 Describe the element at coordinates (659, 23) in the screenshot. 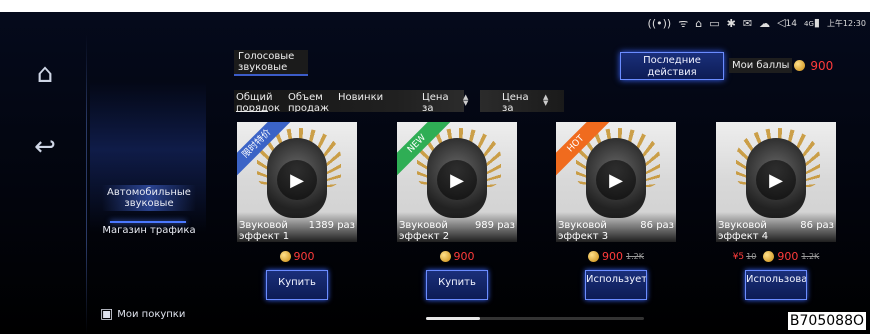

I see `cast-icon: ((•))` at that location.